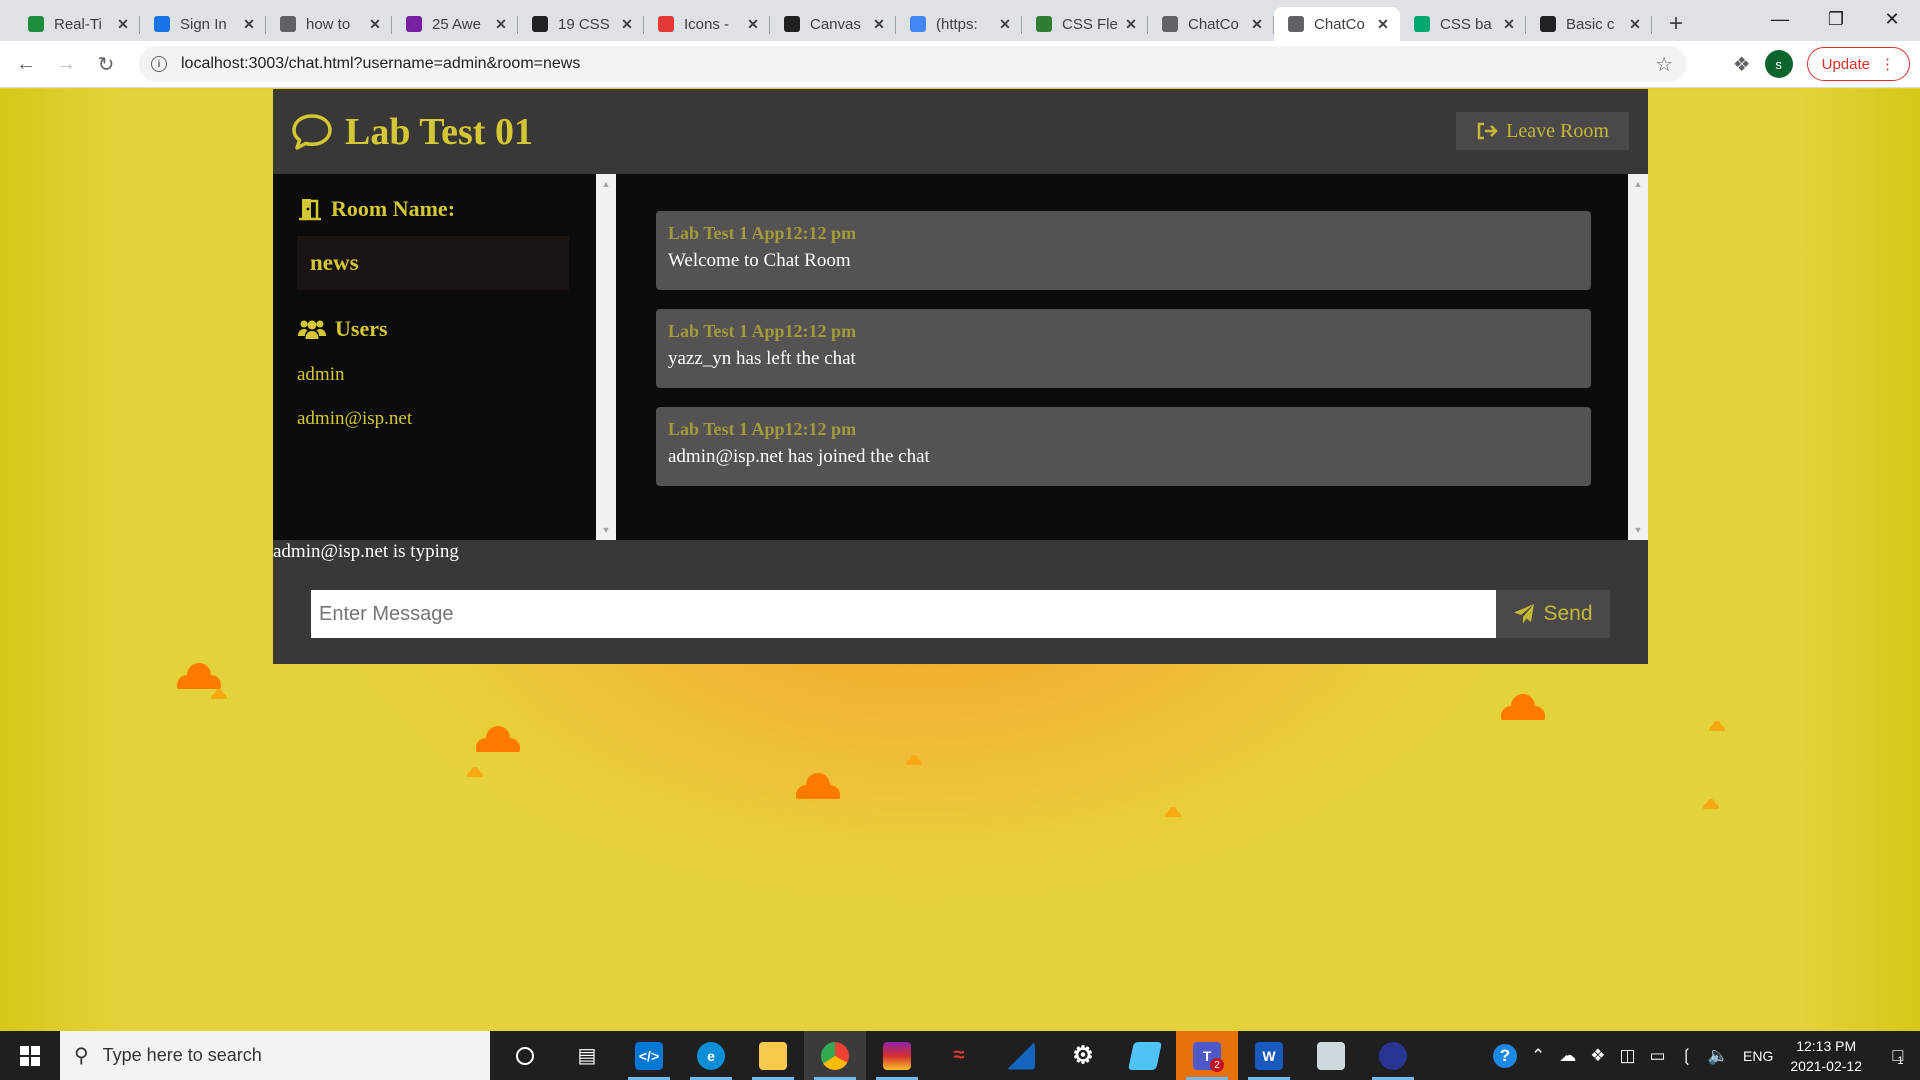 The height and width of the screenshot is (1080, 1920). I want to click on taskbar-edge: e, so click(711, 1055).